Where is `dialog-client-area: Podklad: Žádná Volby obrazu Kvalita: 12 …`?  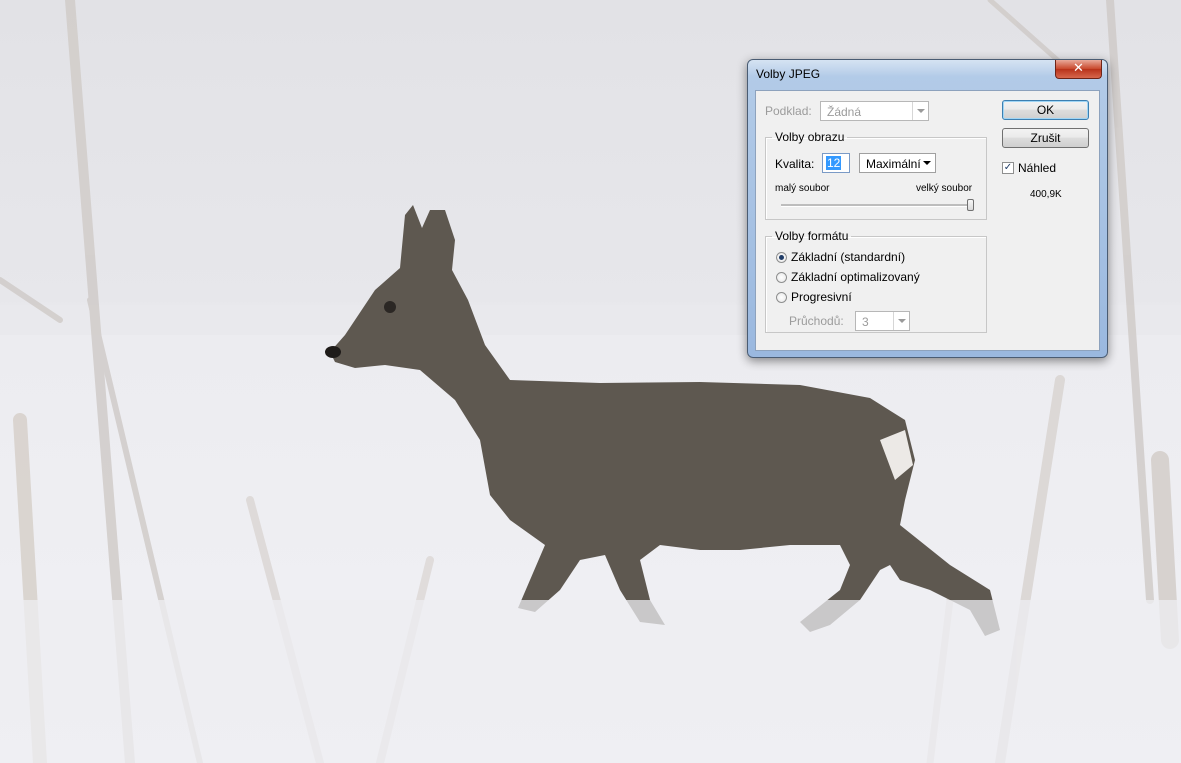 dialog-client-area: Podklad: Žádná Volby obrazu Kvalita: 12 … is located at coordinates (927, 220).